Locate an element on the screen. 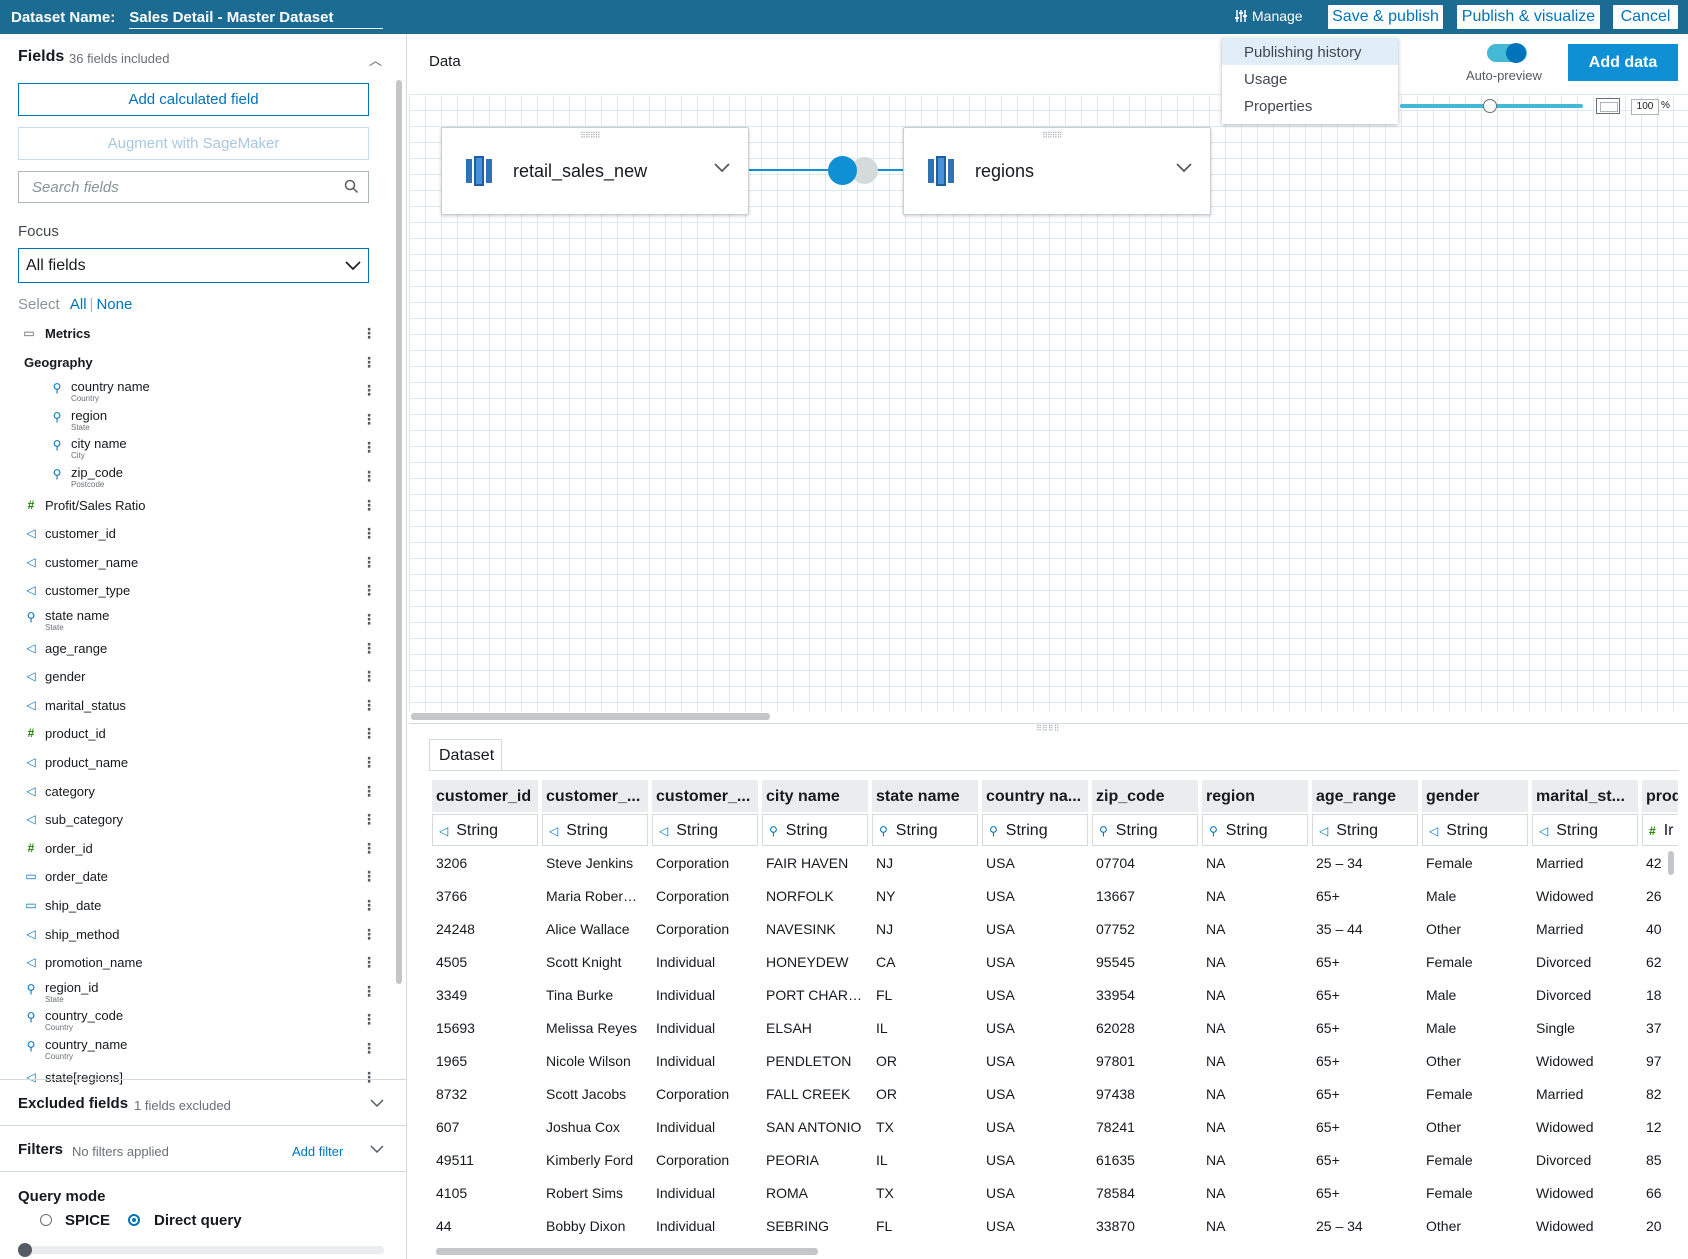  field-row: ⚲ country_name Country ⋮ is located at coordinates (196, 1049).